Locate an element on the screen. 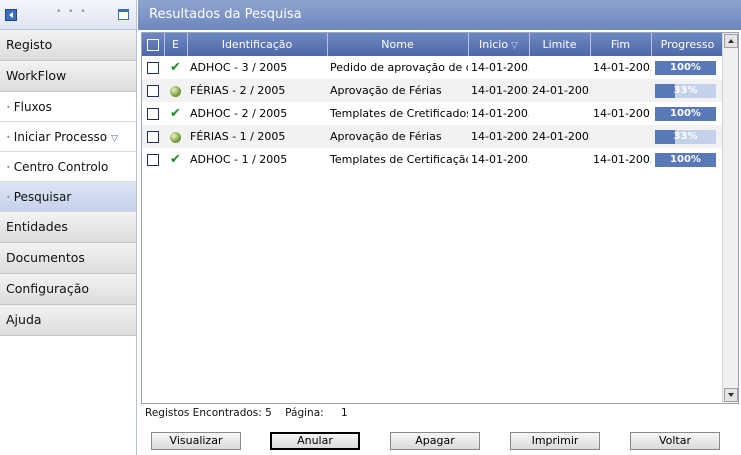 This screenshot has width=741, height=455. cell-identificacao: ADHOC - 1 / 2005 is located at coordinates (257, 159).